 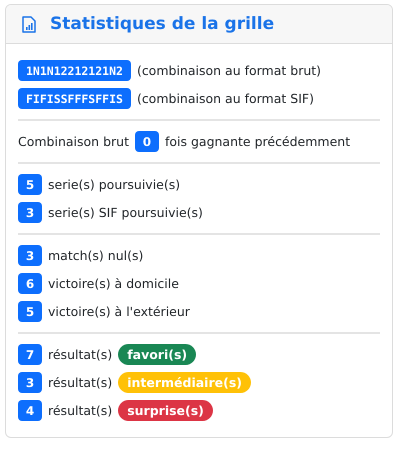 What do you see at coordinates (96, 255) in the screenshot?
I see `stat-label: match(s) nul(s)` at bounding box center [96, 255].